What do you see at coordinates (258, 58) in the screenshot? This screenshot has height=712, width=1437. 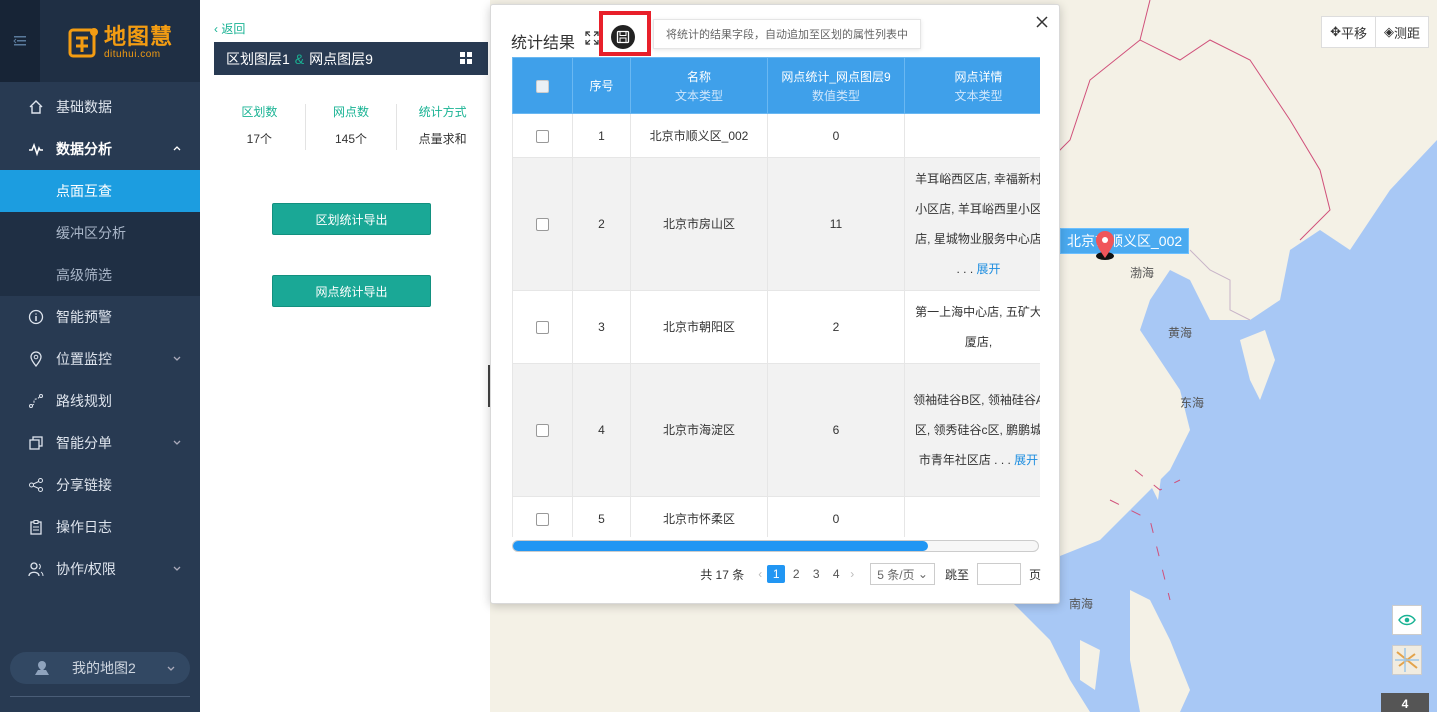 I see `region-layer-name: 区划图层1` at bounding box center [258, 58].